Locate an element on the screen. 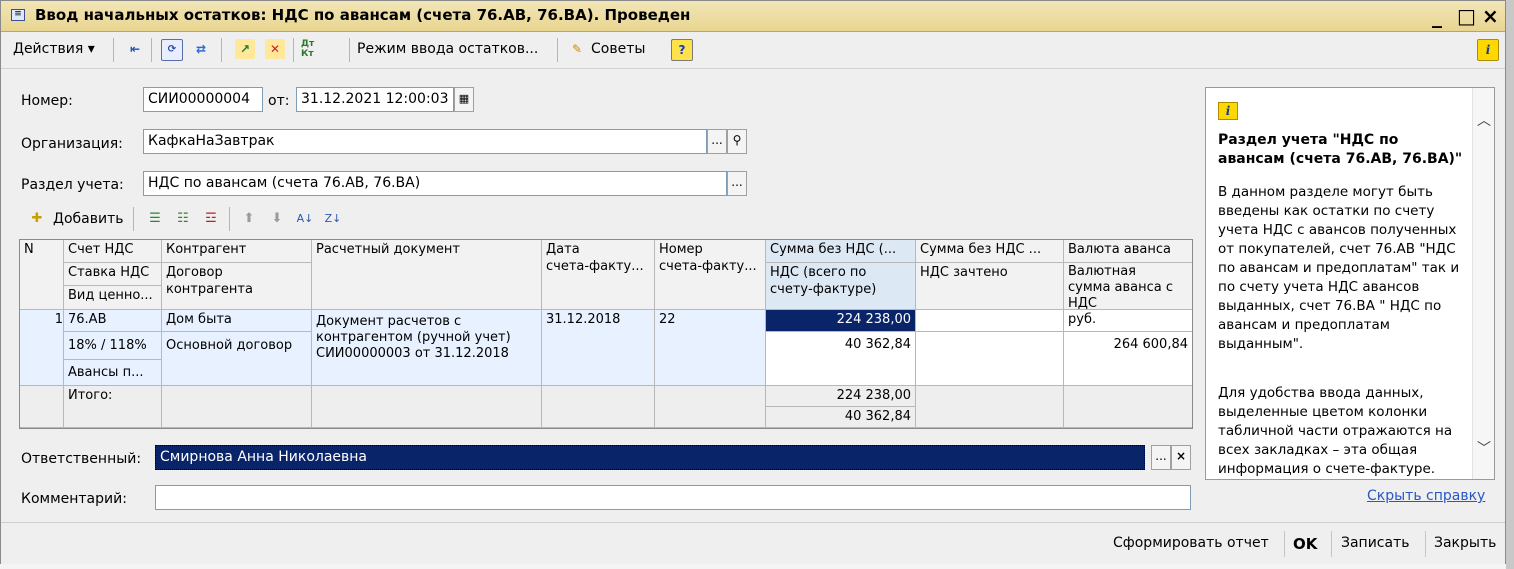 This screenshot has width=1514, height=569. cell-counterparty: Дом быта is located at coordinates (237, 321).